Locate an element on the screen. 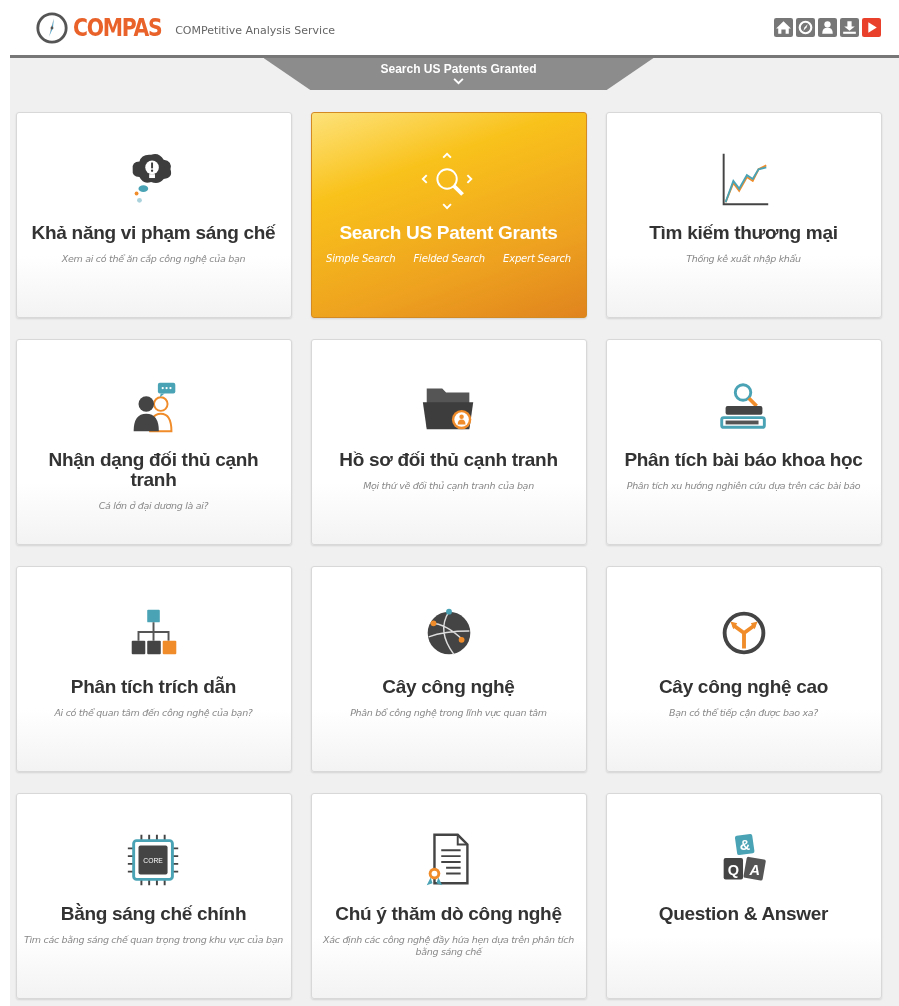 This screenshot has width=899, height=1006. card-title: Phân tích trích dẫn is located at coordinates (153, 687).